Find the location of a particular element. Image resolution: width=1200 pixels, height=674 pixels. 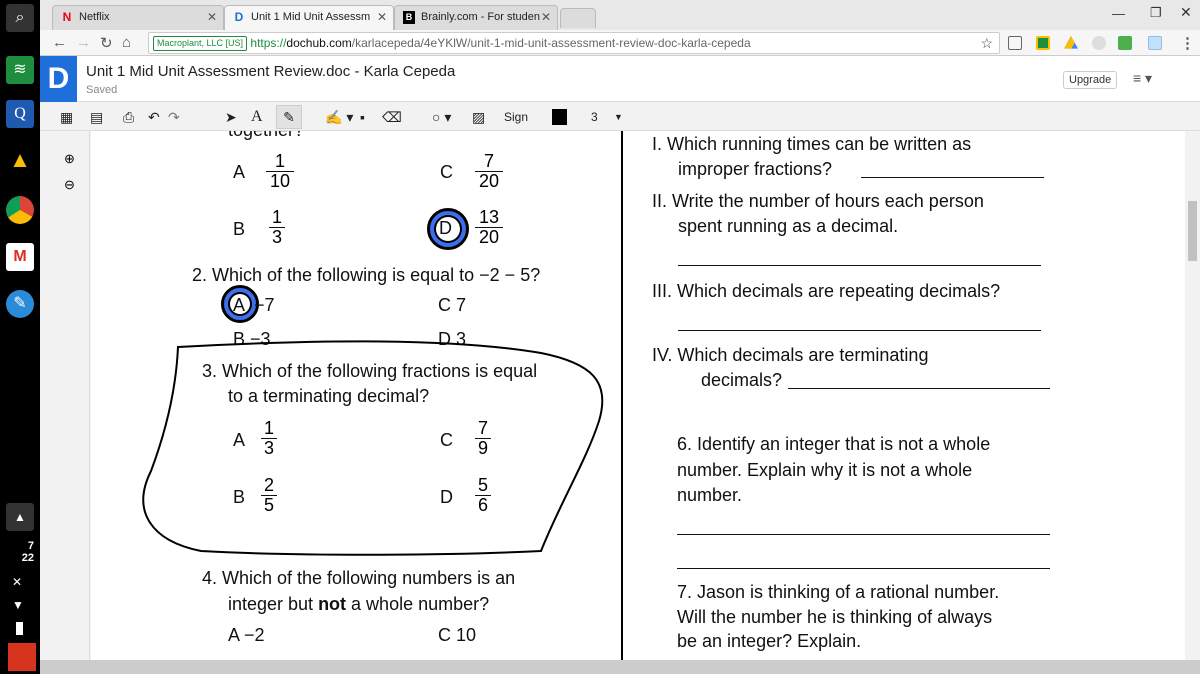

comment-icon: ▪ is located at coordinates (362, 117).